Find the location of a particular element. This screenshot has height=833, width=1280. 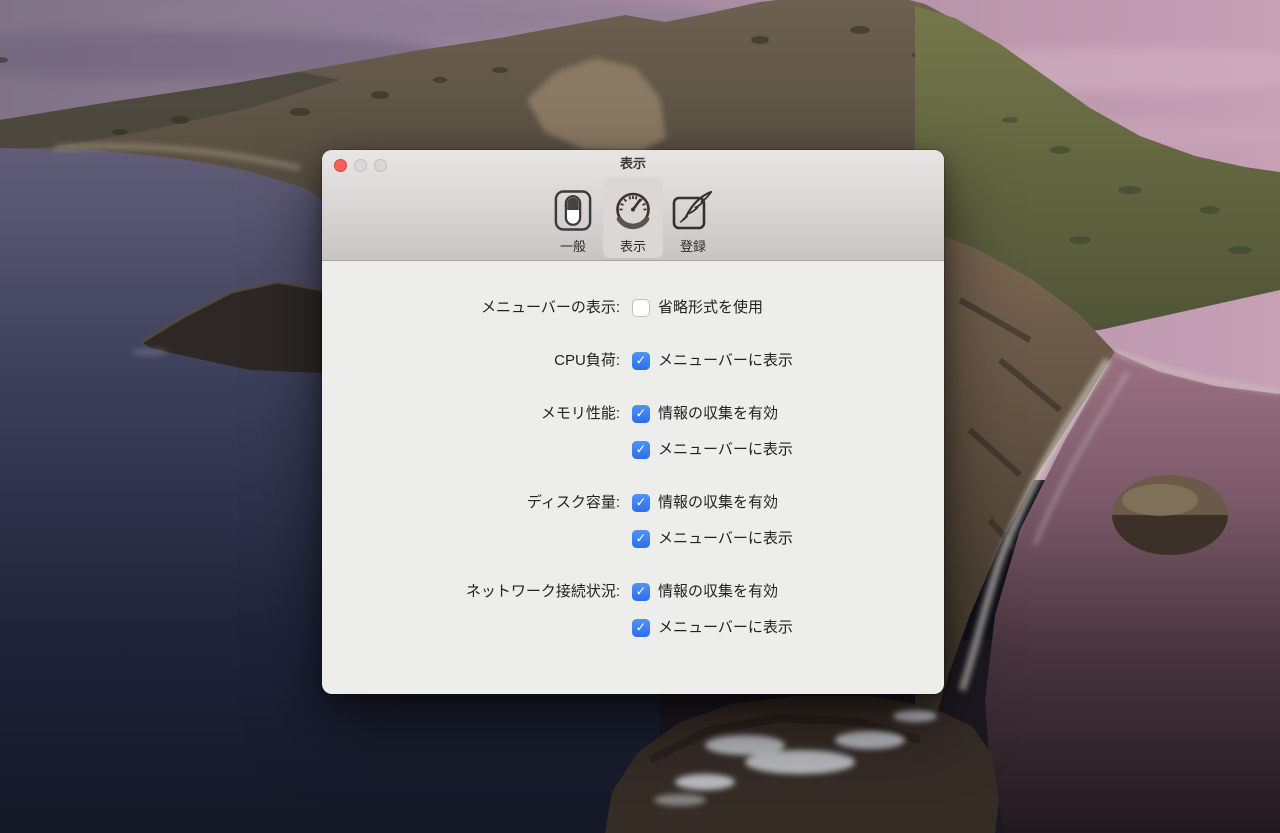

section-label: メモリ性能: is located at coordinates (580, 413).